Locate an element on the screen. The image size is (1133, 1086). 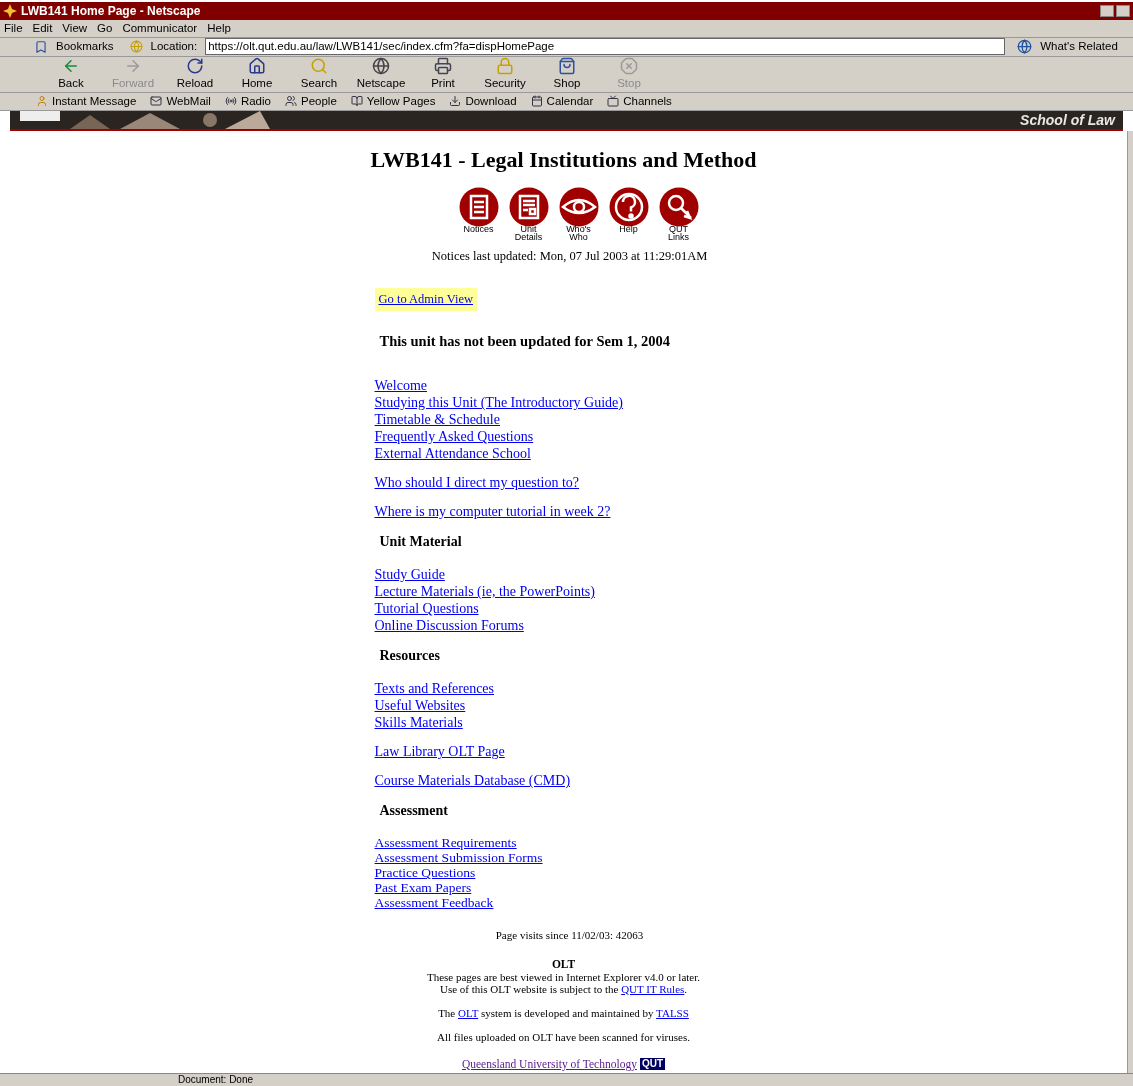
bookmark-link: Yellow Pages is located at coordinates (393, 101).